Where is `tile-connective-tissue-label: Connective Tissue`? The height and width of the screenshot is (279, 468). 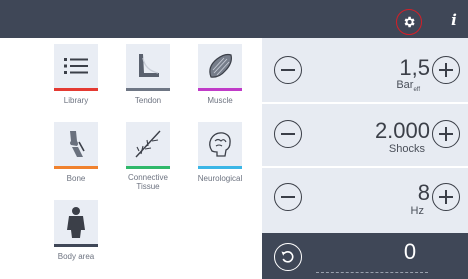 tile-connective-tissue-label: Connective Tissue is located at coordinates (148, 182).